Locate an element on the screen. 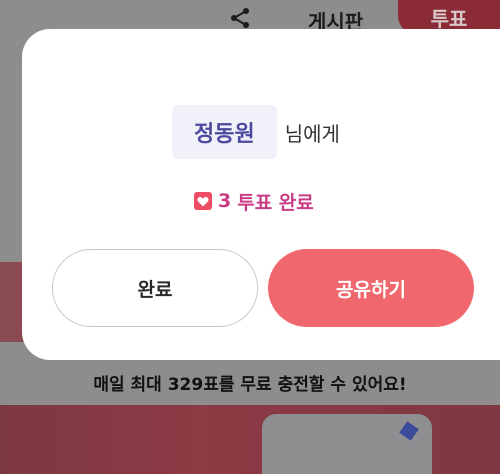 This screenshot has height=474, width=500. vote-result-row: 3 투표 완료 is located at coordinates (254, 201).